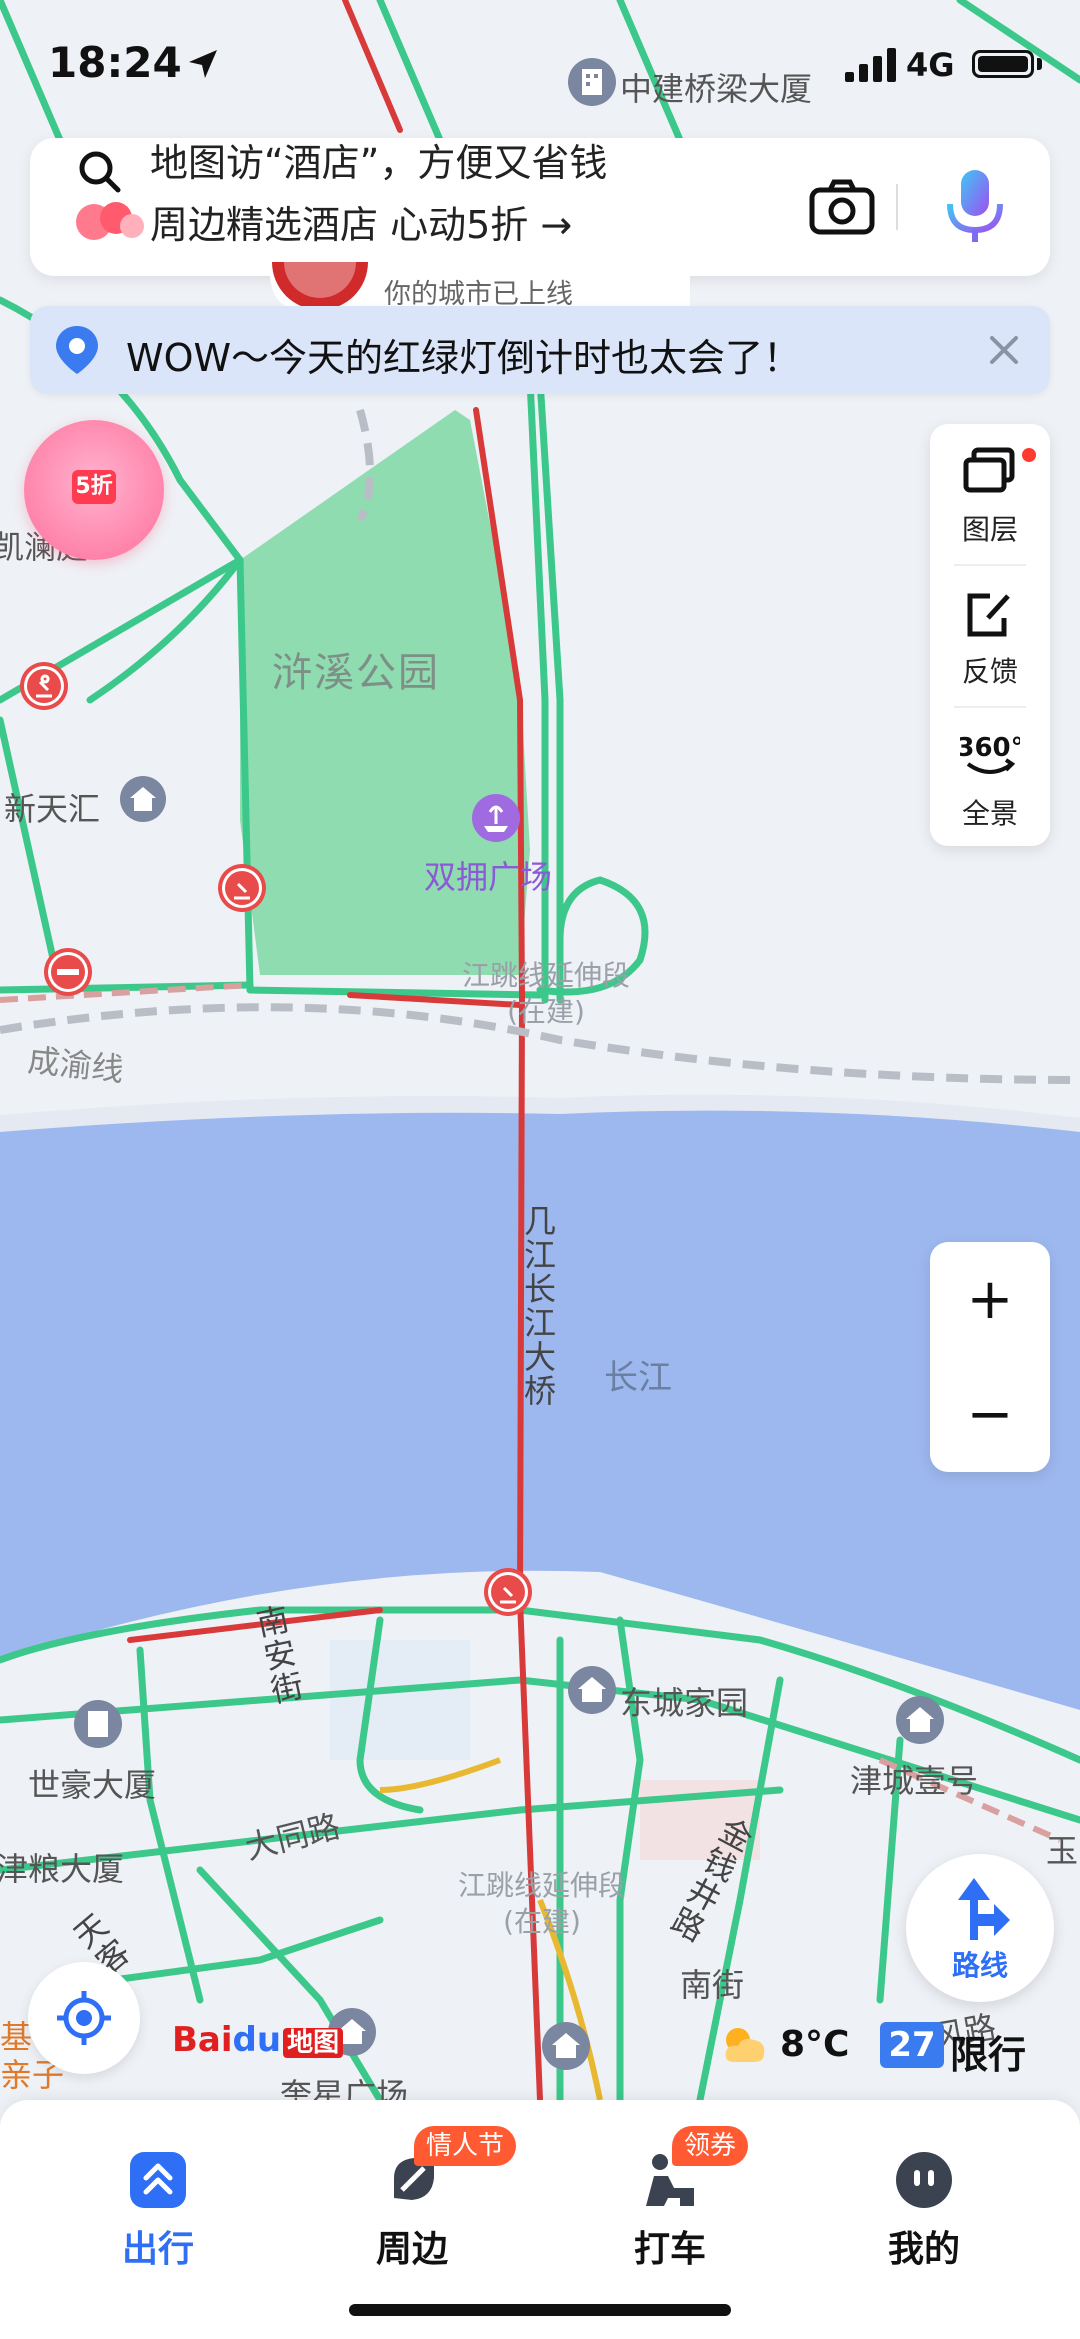 This screenshot has height=2339, width=1080. I want to click on nav-nearby: 情人节 周边, so click(419, 2199).